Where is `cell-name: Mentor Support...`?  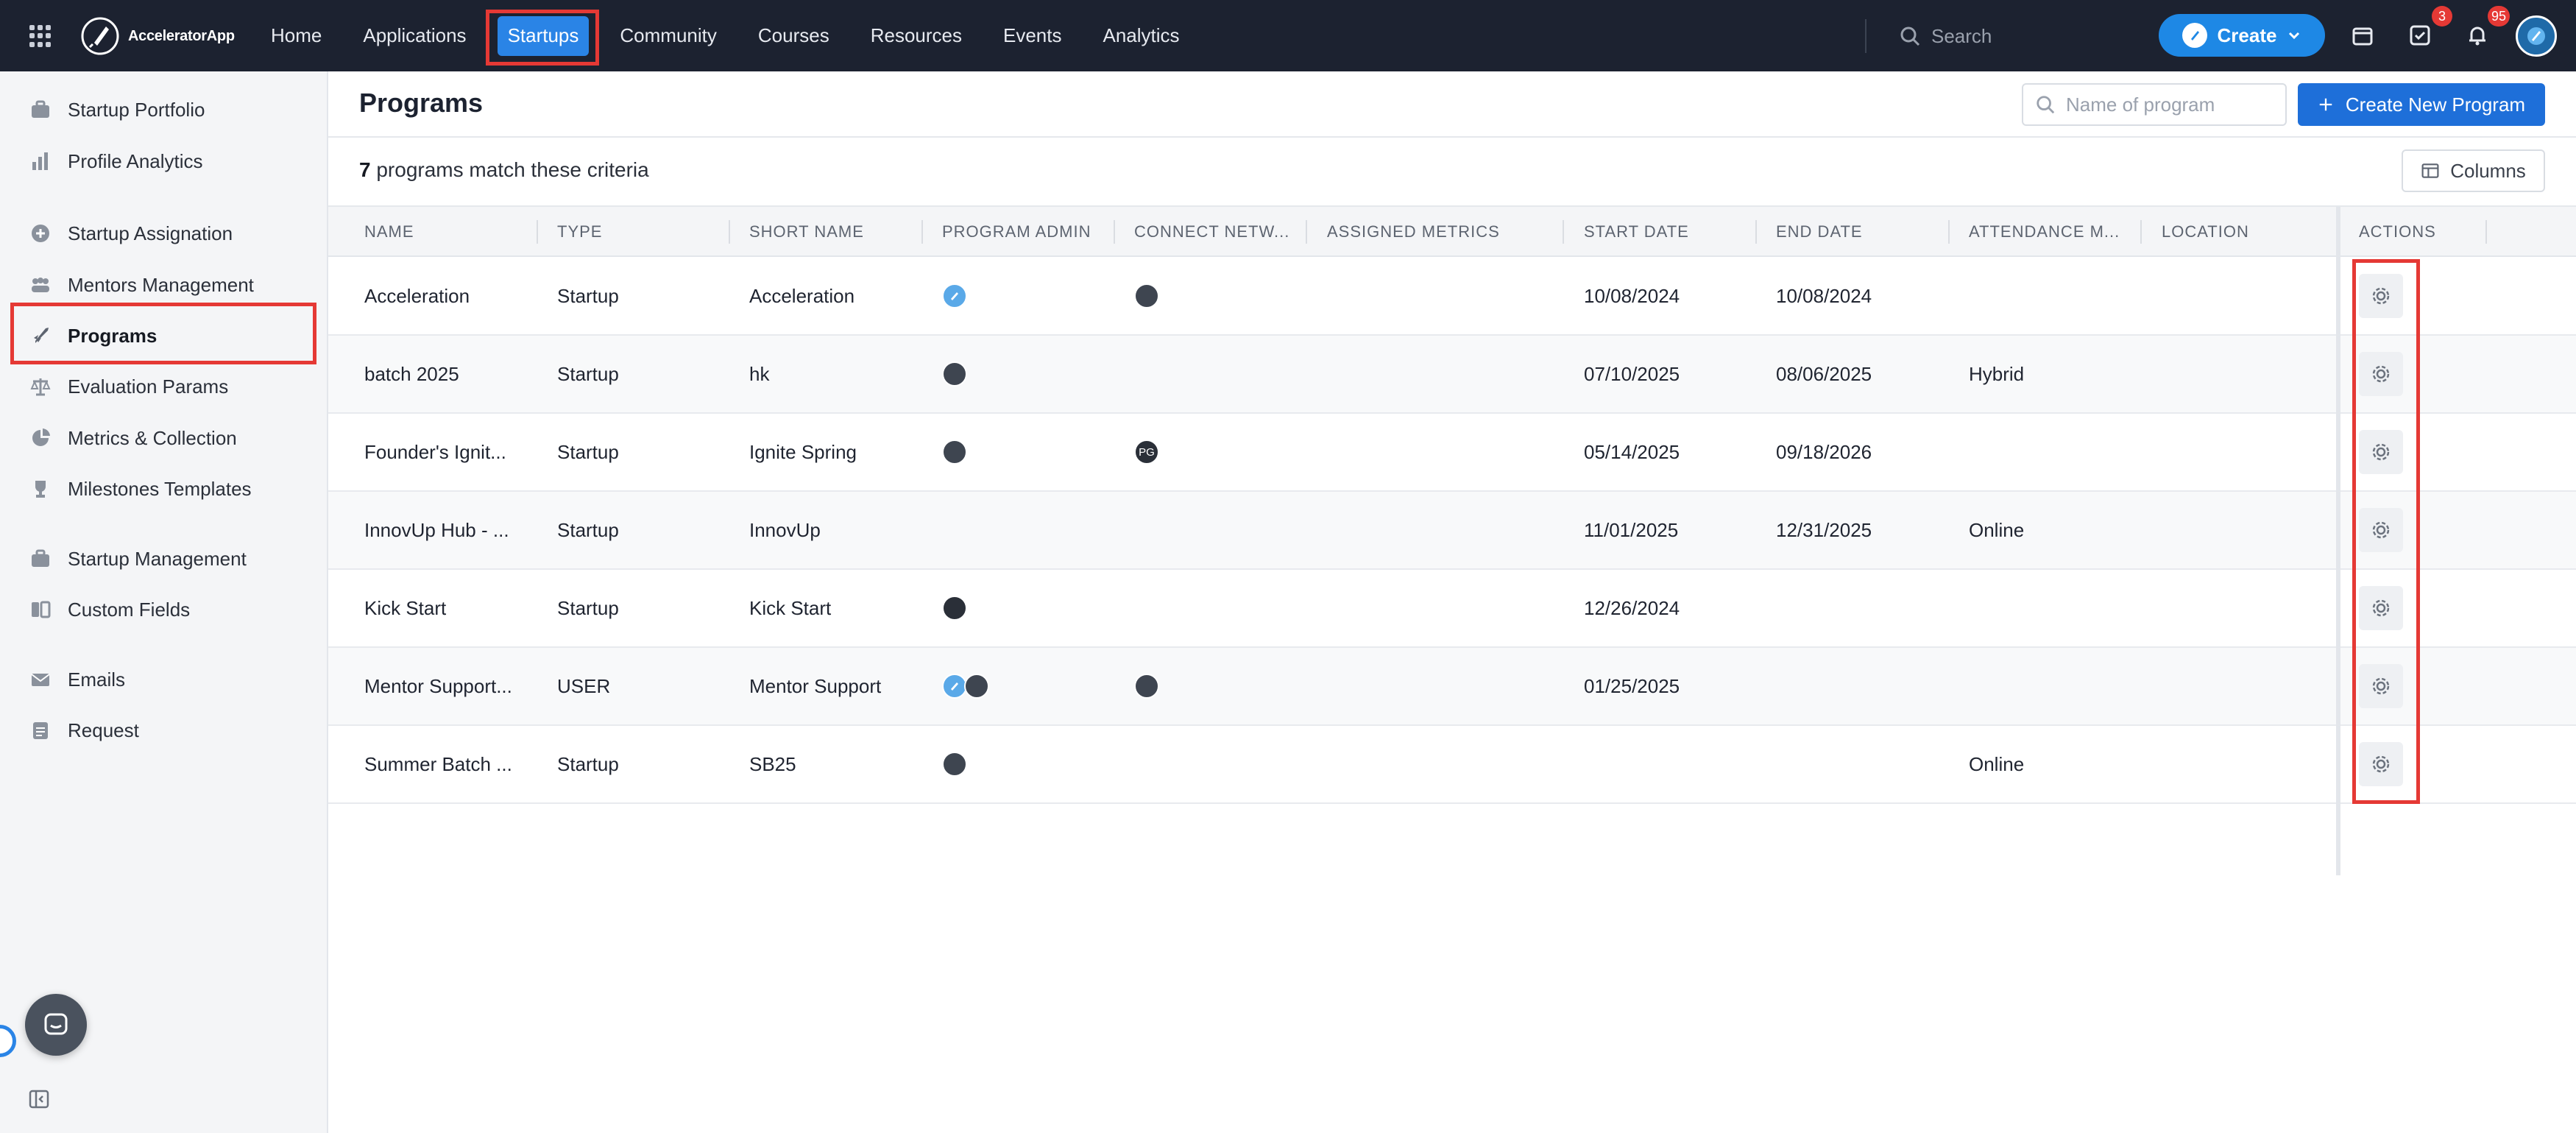
cell-name: Mentor Support... is located at coordinates (438, 686).